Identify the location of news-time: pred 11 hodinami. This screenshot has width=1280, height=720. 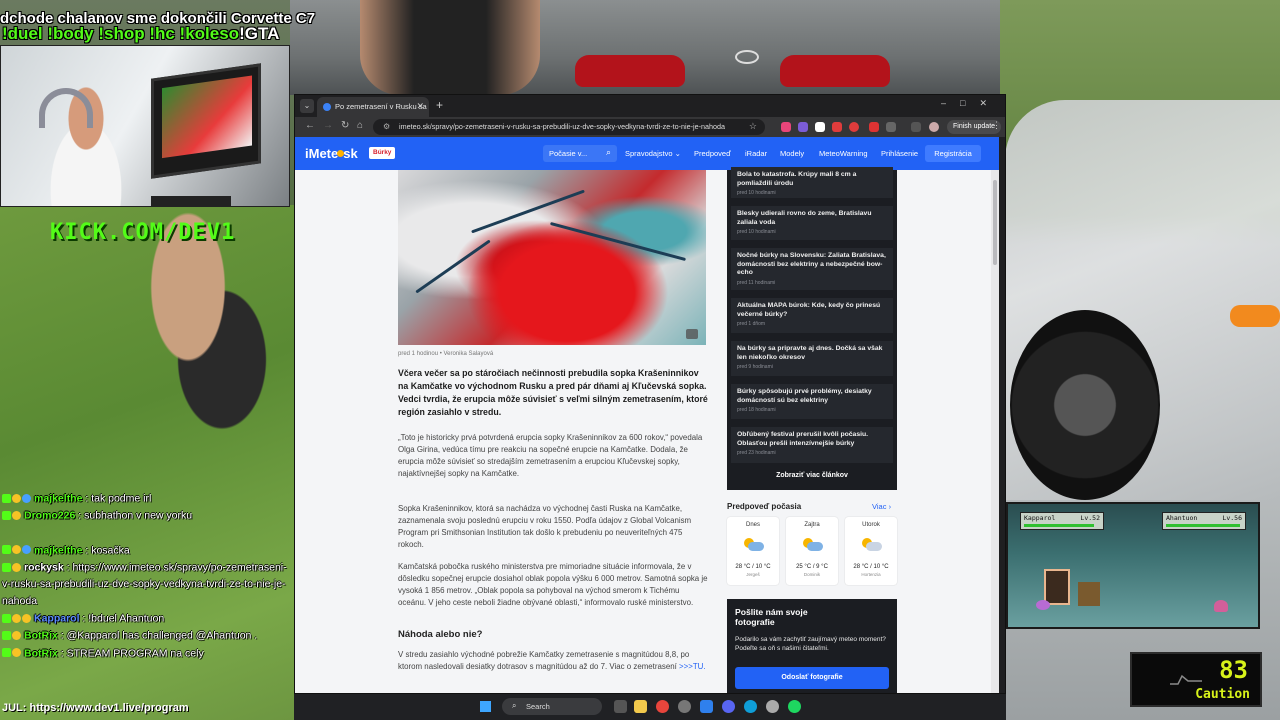
(756, 282).